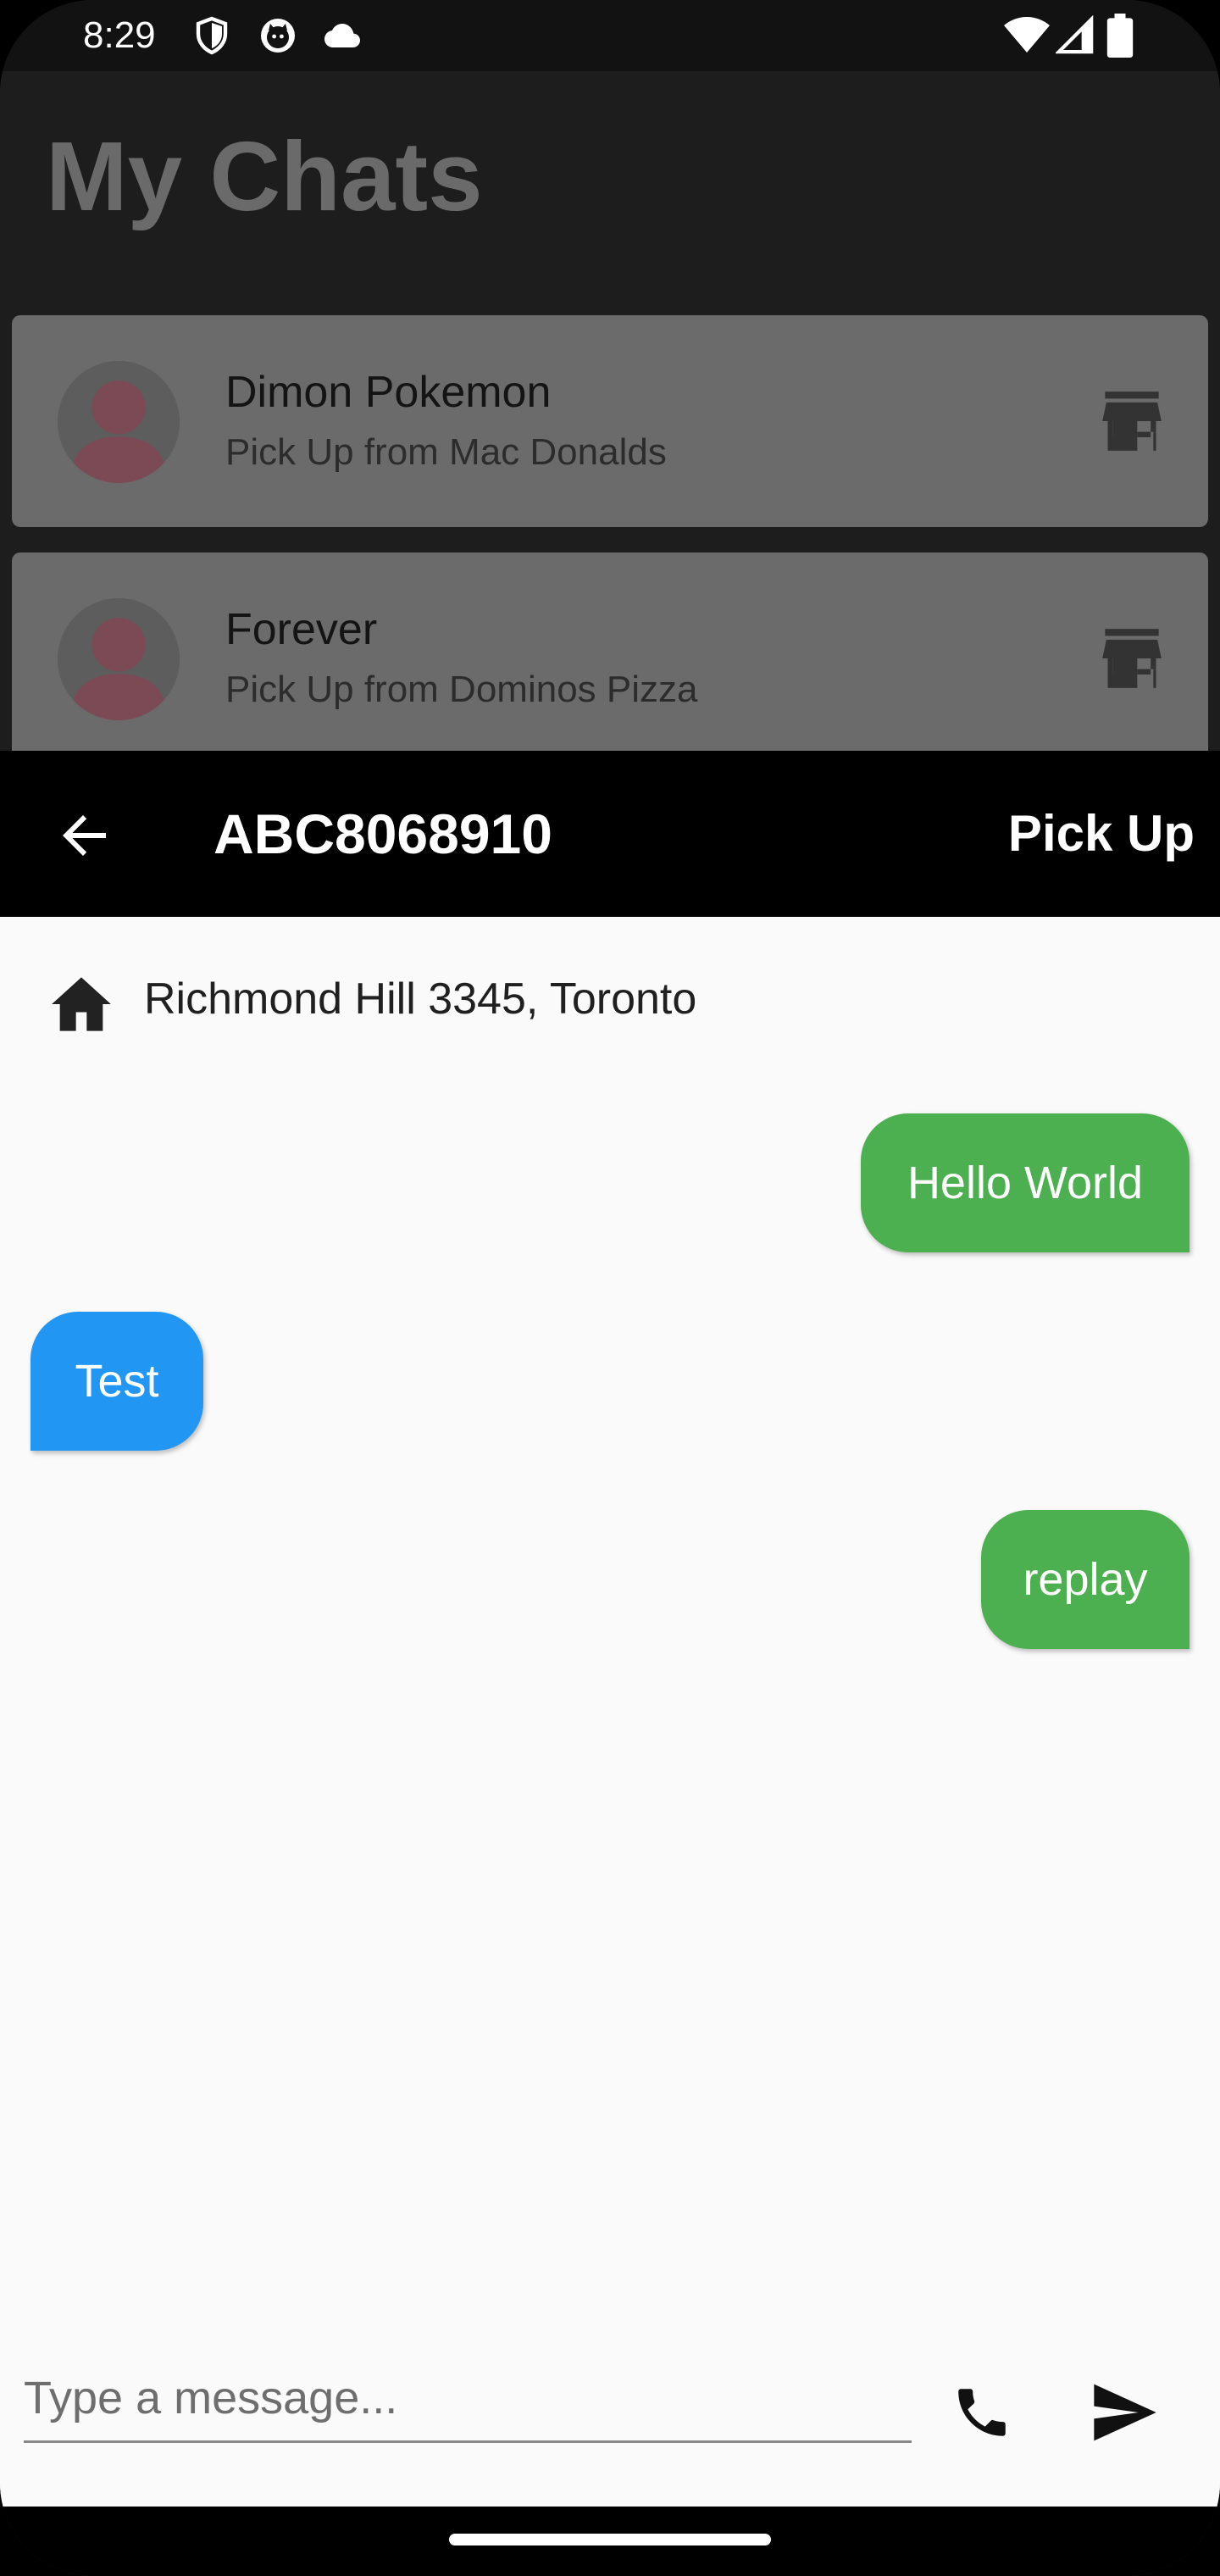  I want to click on message-composer, so click(610, 2414).